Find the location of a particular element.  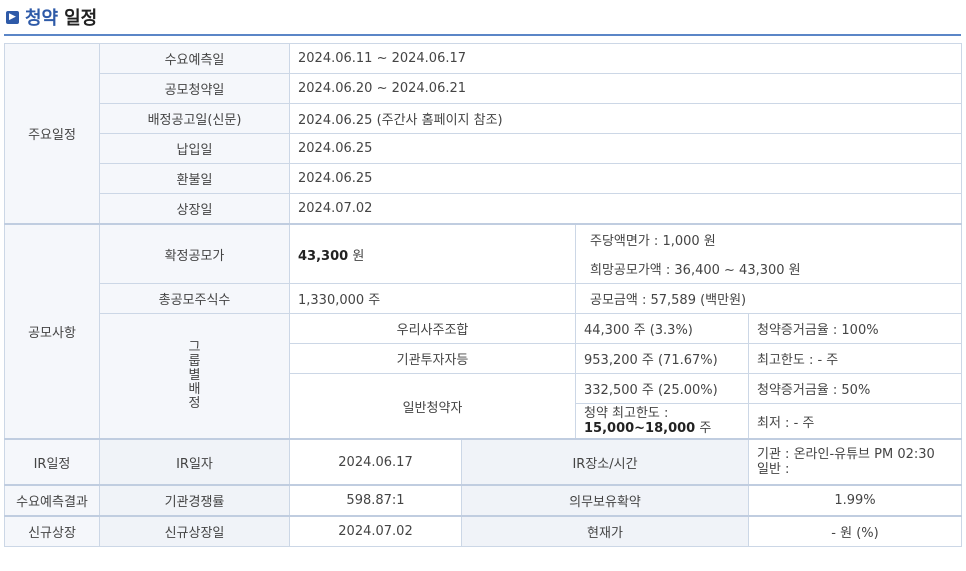

group-alloc-text: 그룹별배정 is located at coordinates (194, 375).